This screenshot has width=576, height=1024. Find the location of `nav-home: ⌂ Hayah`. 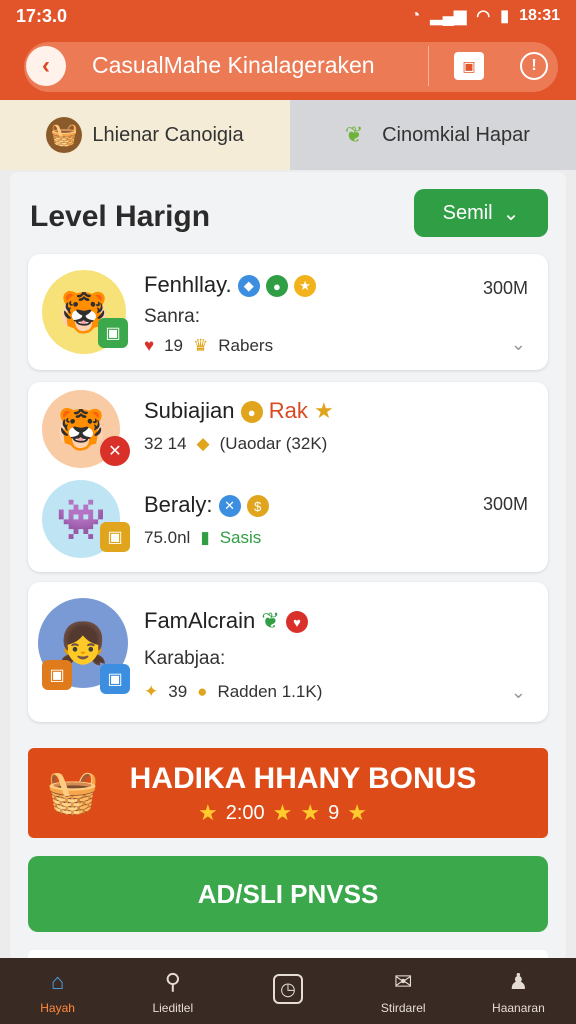

nav-home: ⌂ Hayah is located at coordinates (57, 991).